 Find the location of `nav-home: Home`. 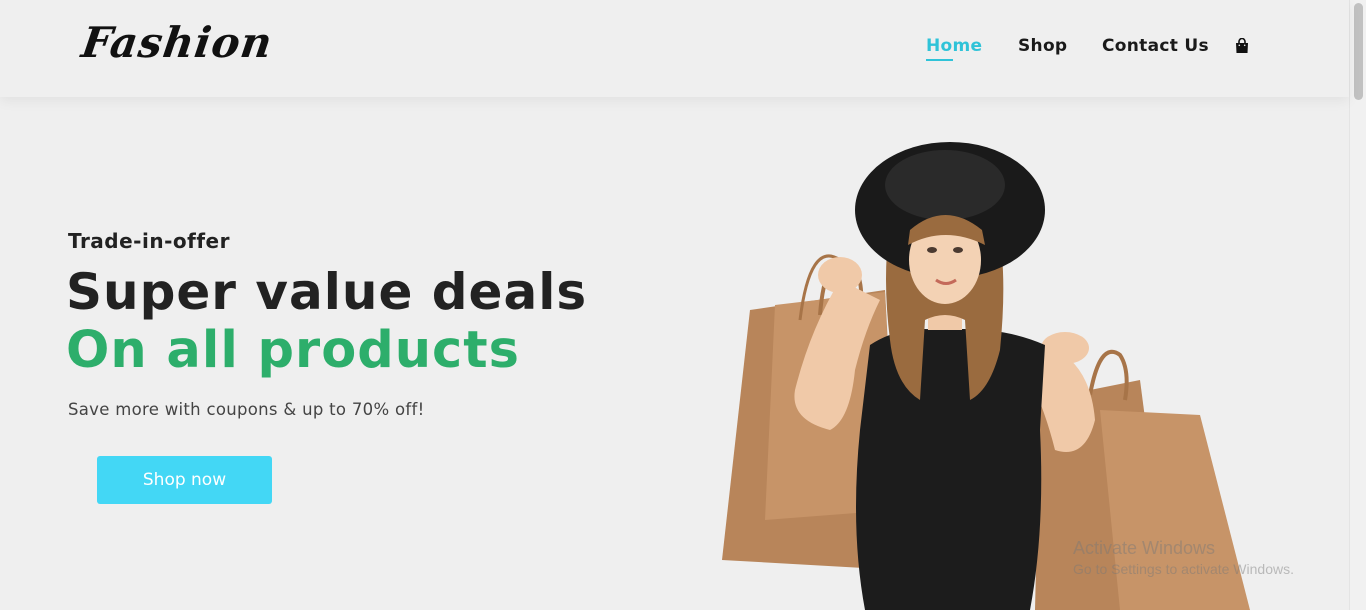

nav-home: Home is located at coordinates (954, 48).